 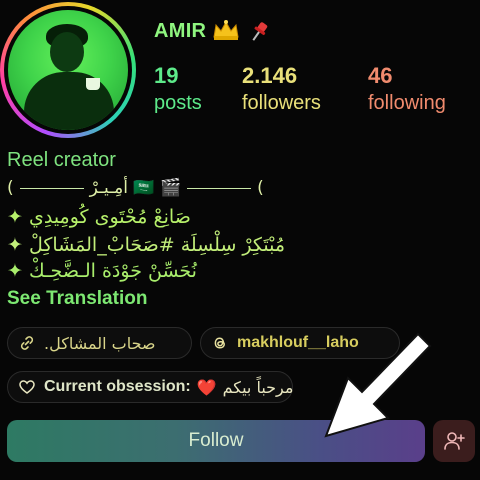 What do you see at coordinates (117, 386) in the screenshot?
I see `note-label: Current obsession:` at bounding box center [117, 386].